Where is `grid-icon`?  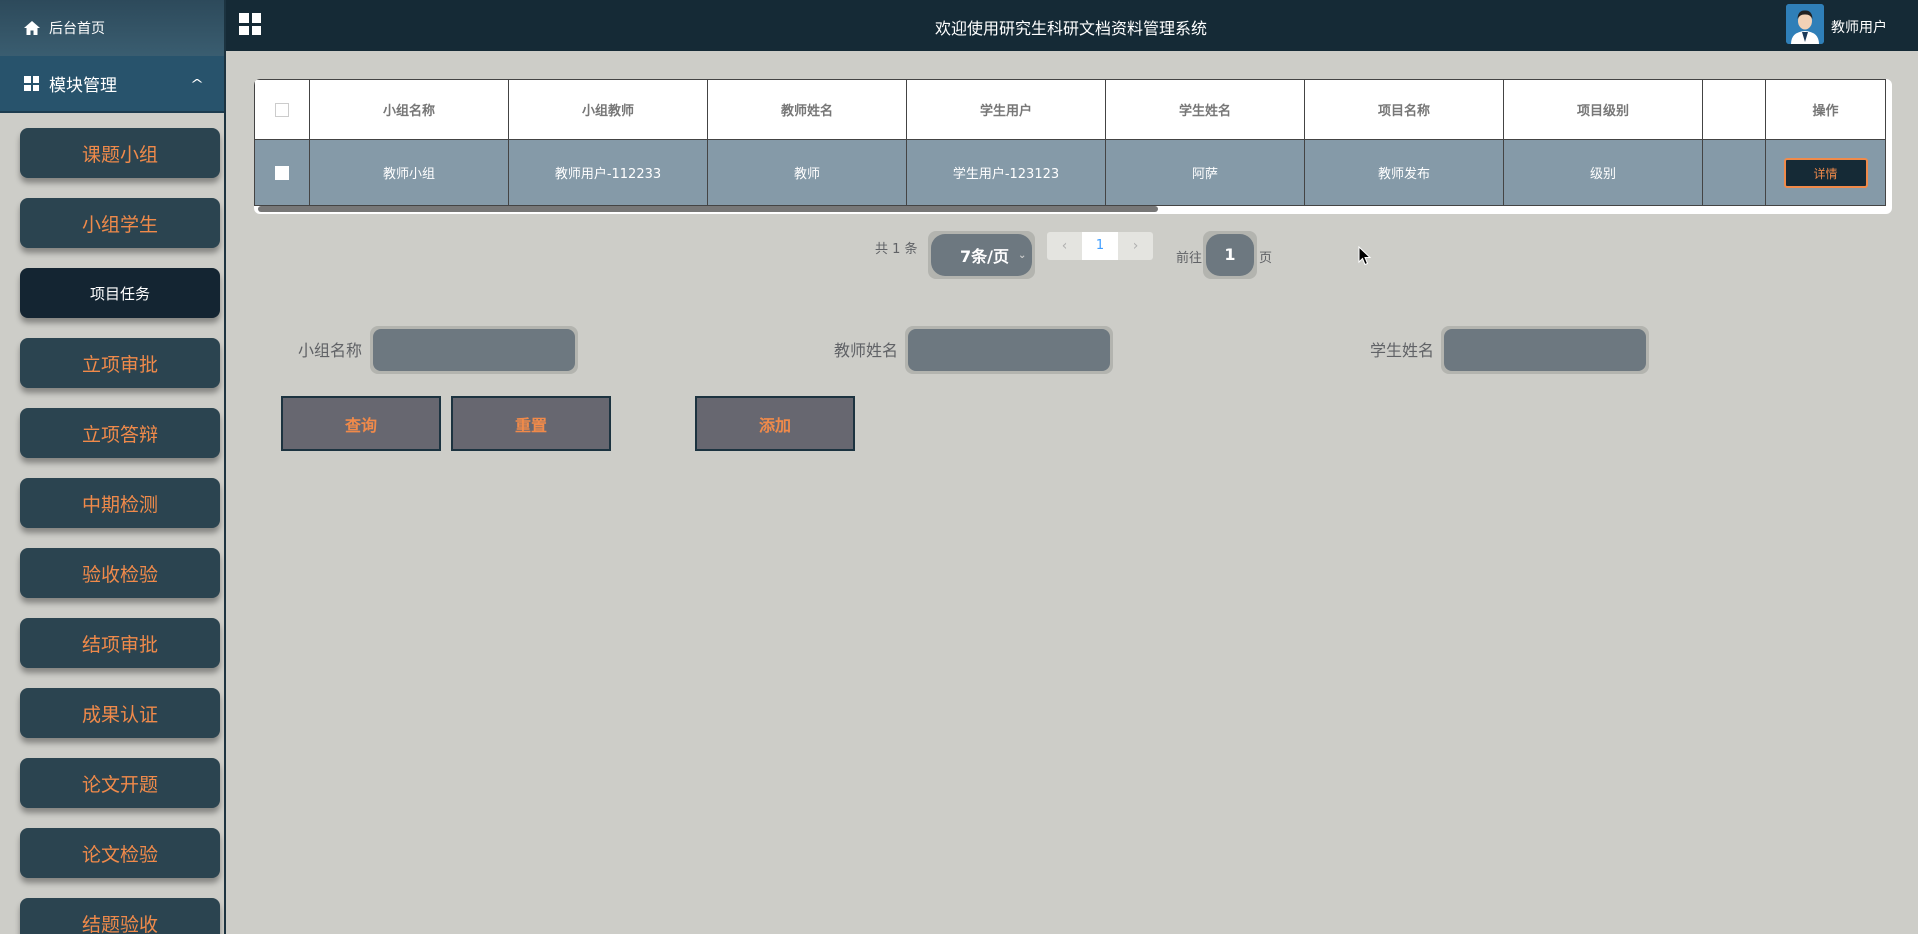 grid-icon is located at coordinates (31, 83).